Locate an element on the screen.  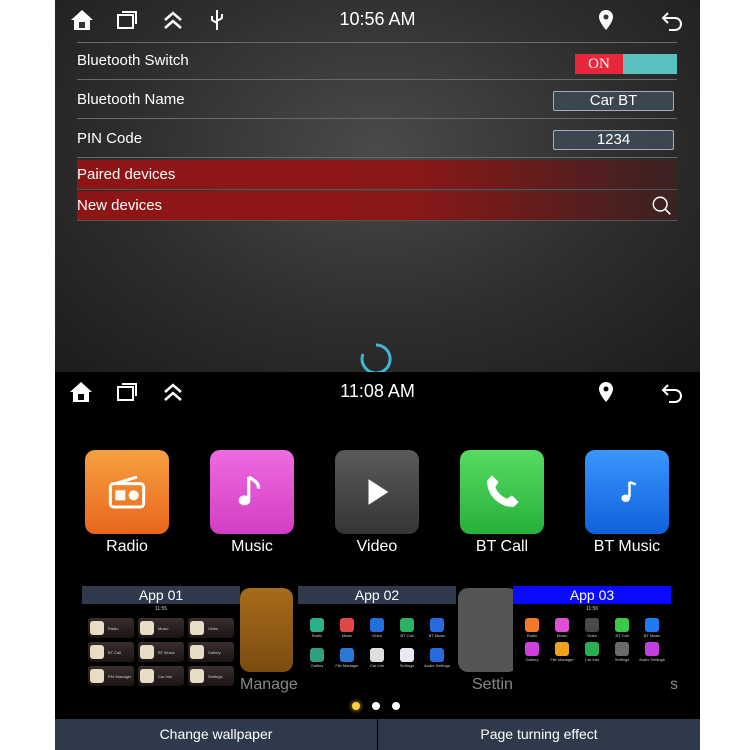
app-video: Video is located at coordinates (377, 503).